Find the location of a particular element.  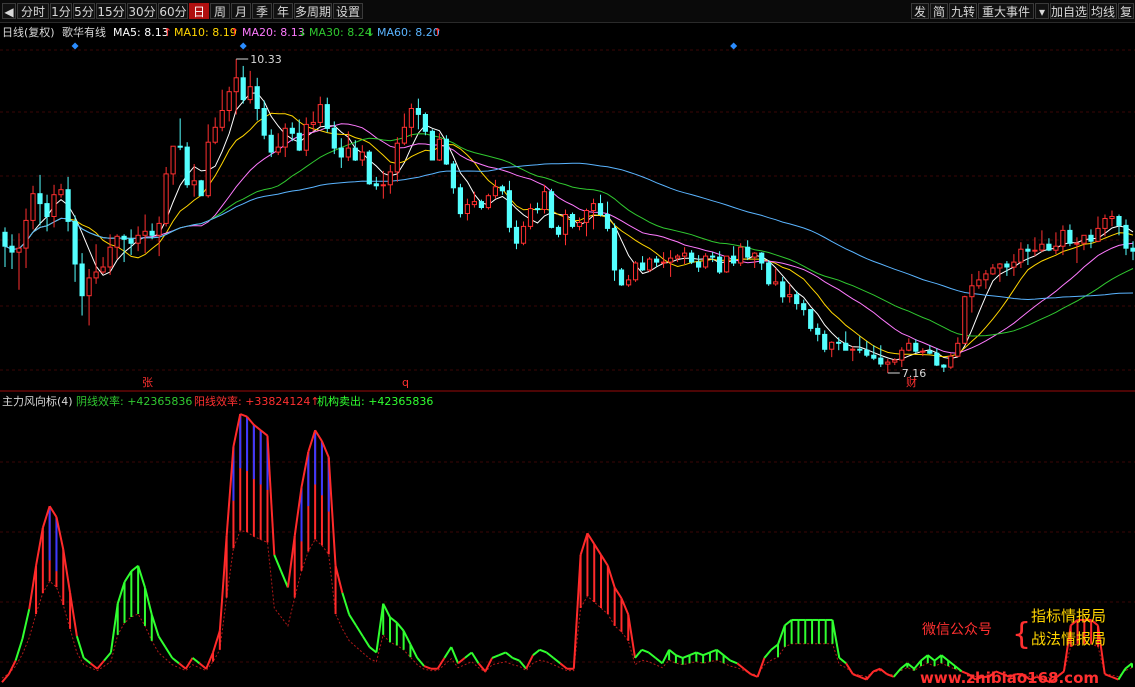

toolbar-button-8: 周 is located at coordinates (220, 11).